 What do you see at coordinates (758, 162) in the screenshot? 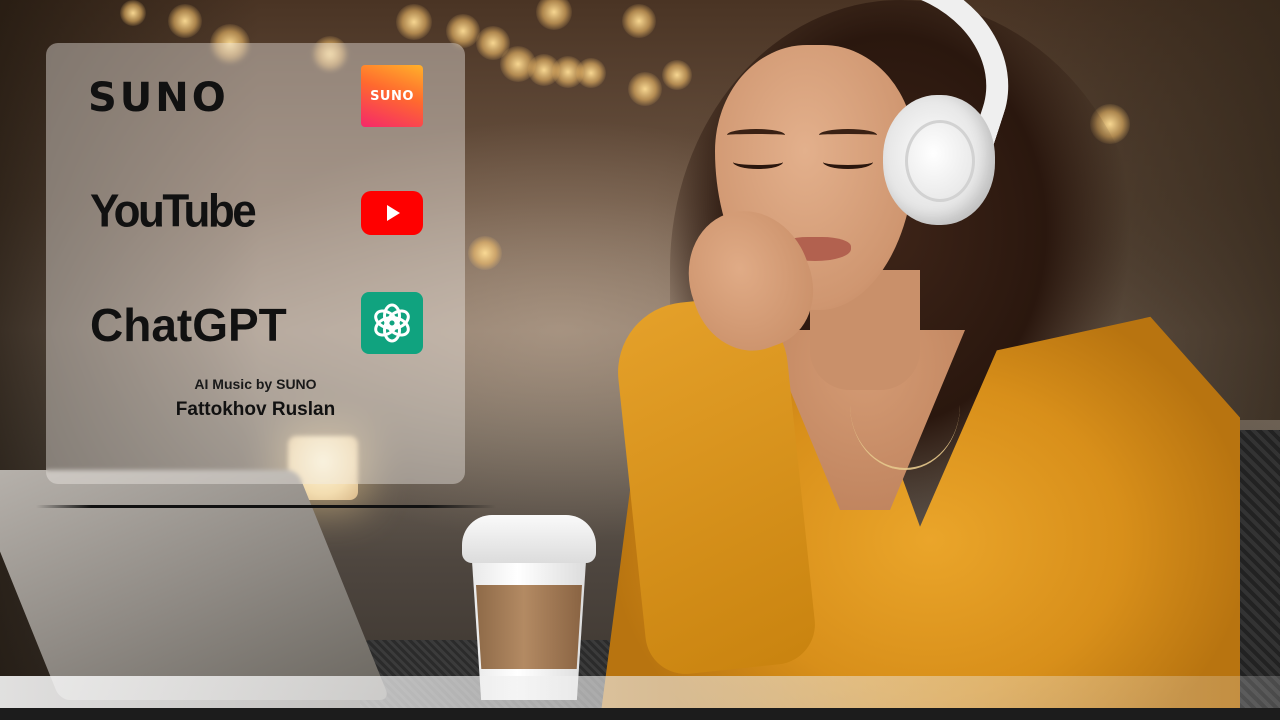
I see `closed-eye` at bounding box center [758, 162].